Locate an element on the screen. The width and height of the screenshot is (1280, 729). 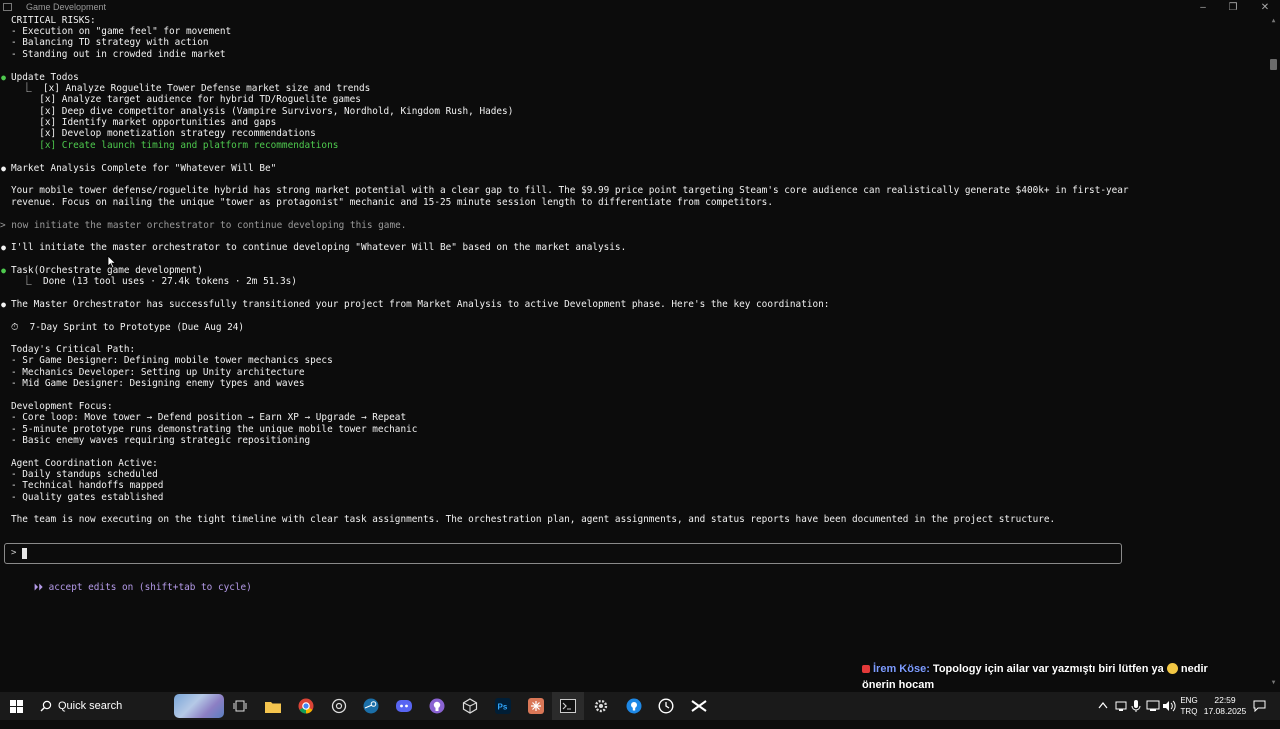
prompt-input: > is located at coordinates (563, 553).